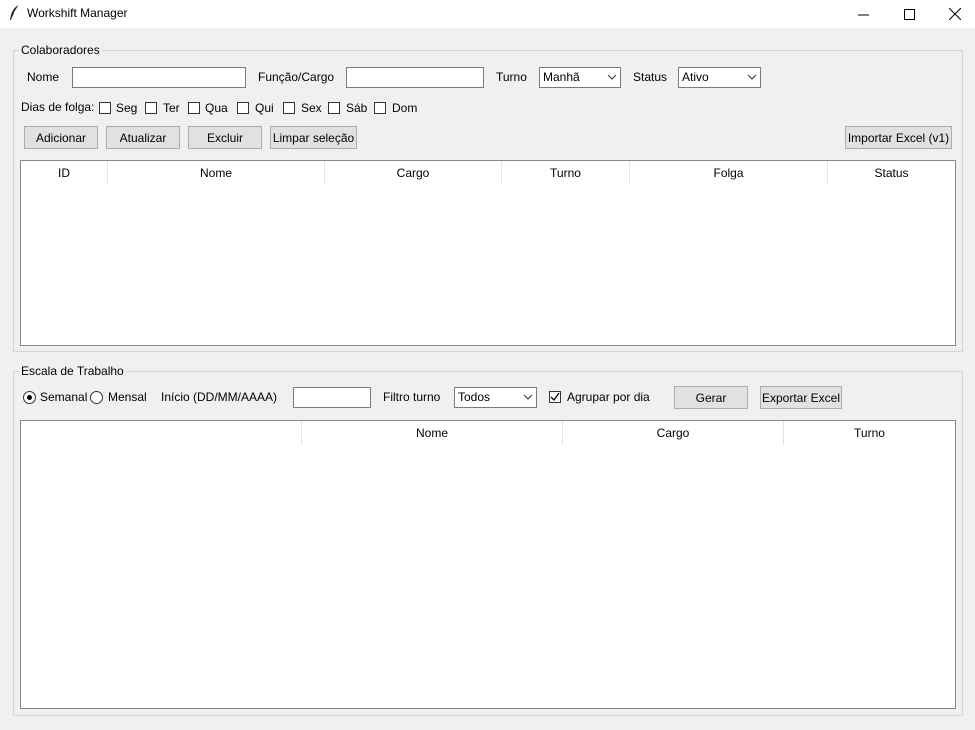  What do you see at coordinates (801, 397) in the screenshot?
I see `exportar-excel-button: Exportar Excel` at bounding box center [801, 397].